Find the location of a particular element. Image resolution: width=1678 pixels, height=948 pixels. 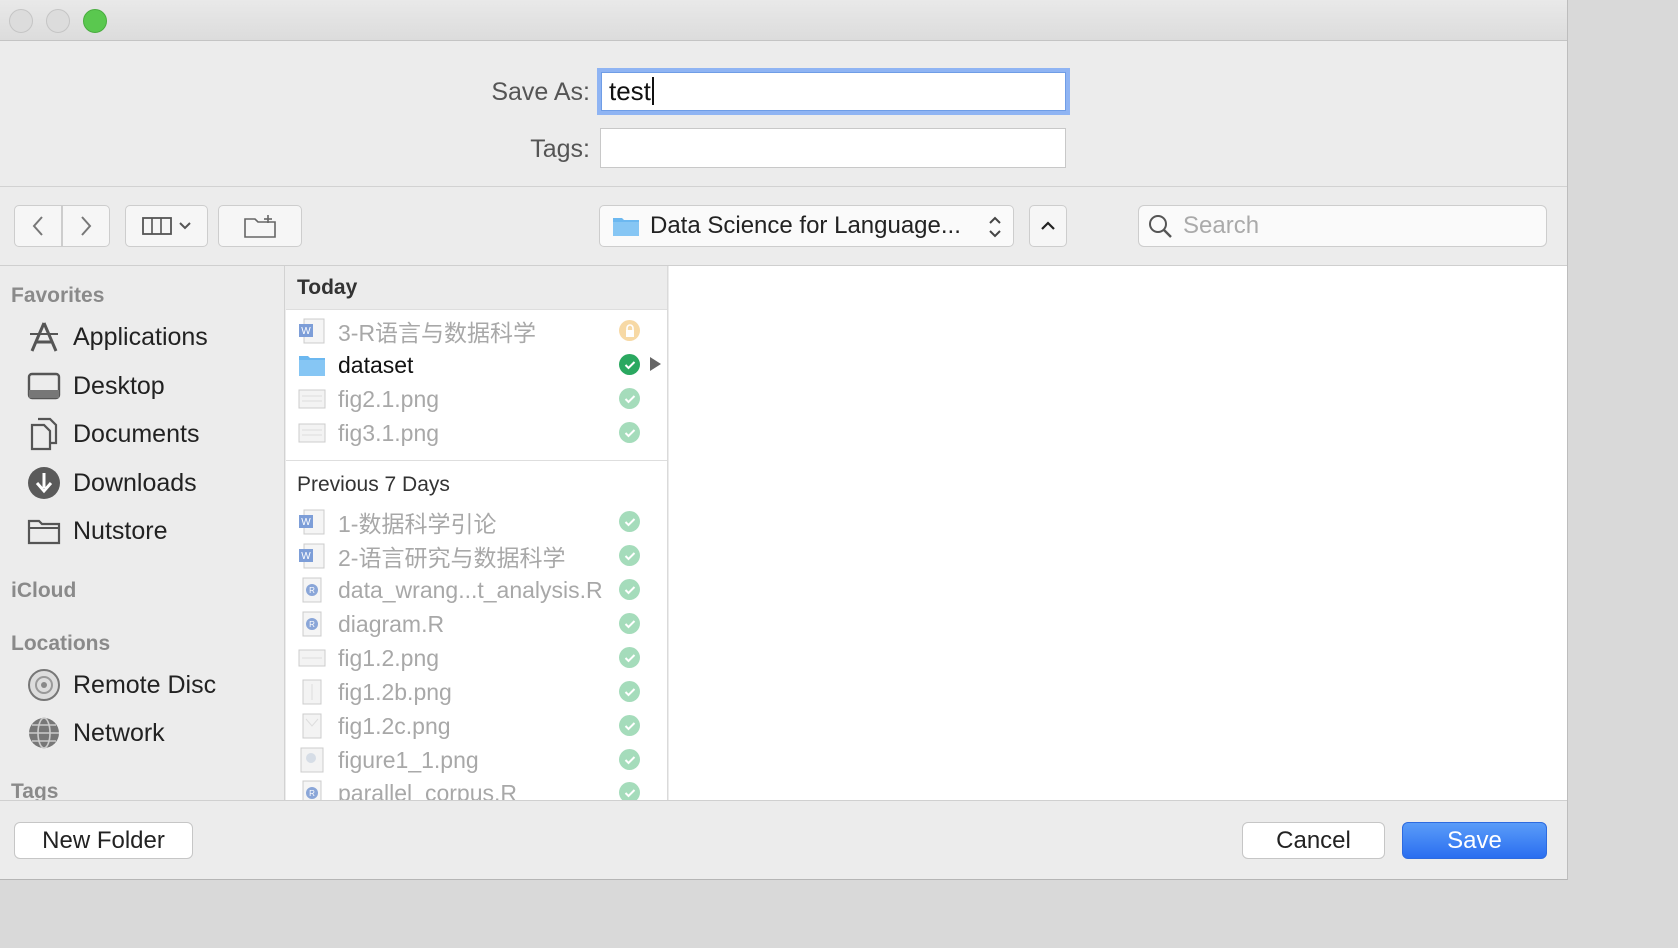

sidebar-item-applications: Applications is located at coordinates (117, 337).